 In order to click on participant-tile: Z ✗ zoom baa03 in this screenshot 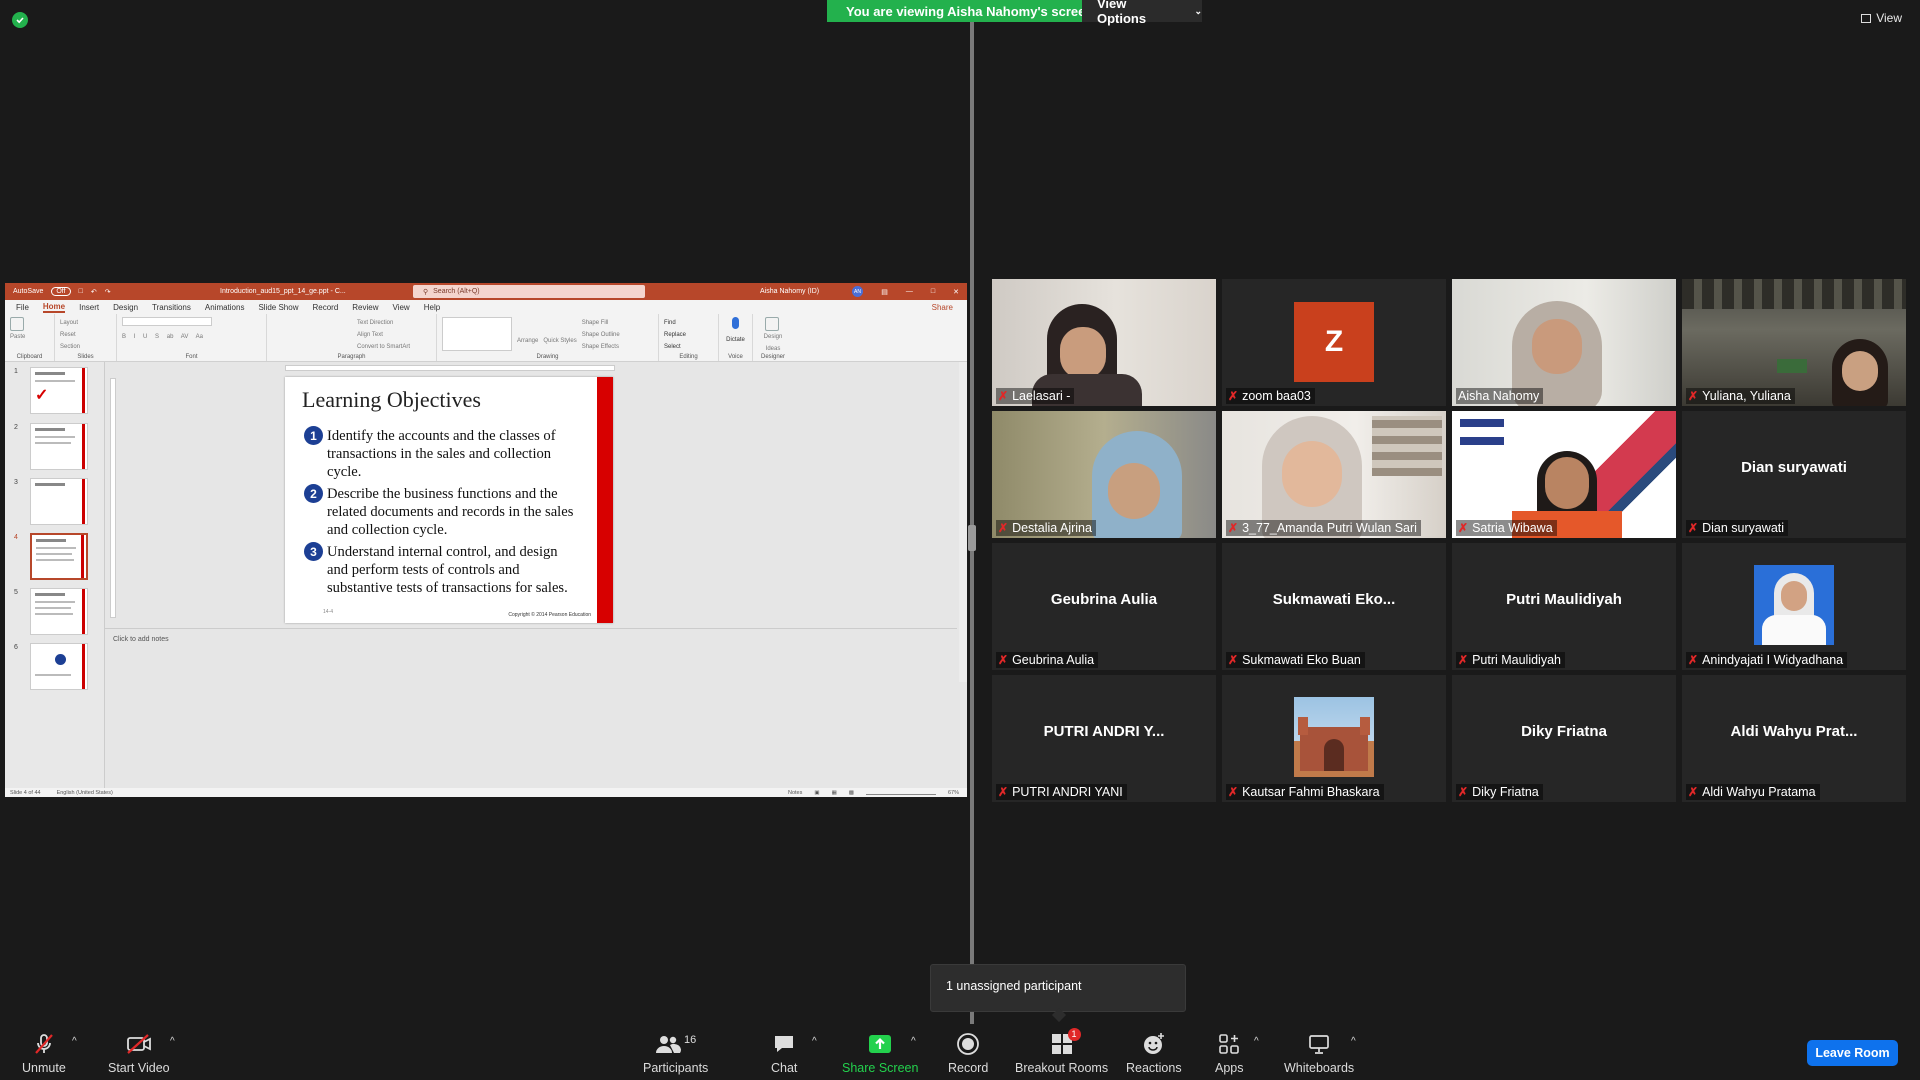, I will do `click(1334, 342)`.